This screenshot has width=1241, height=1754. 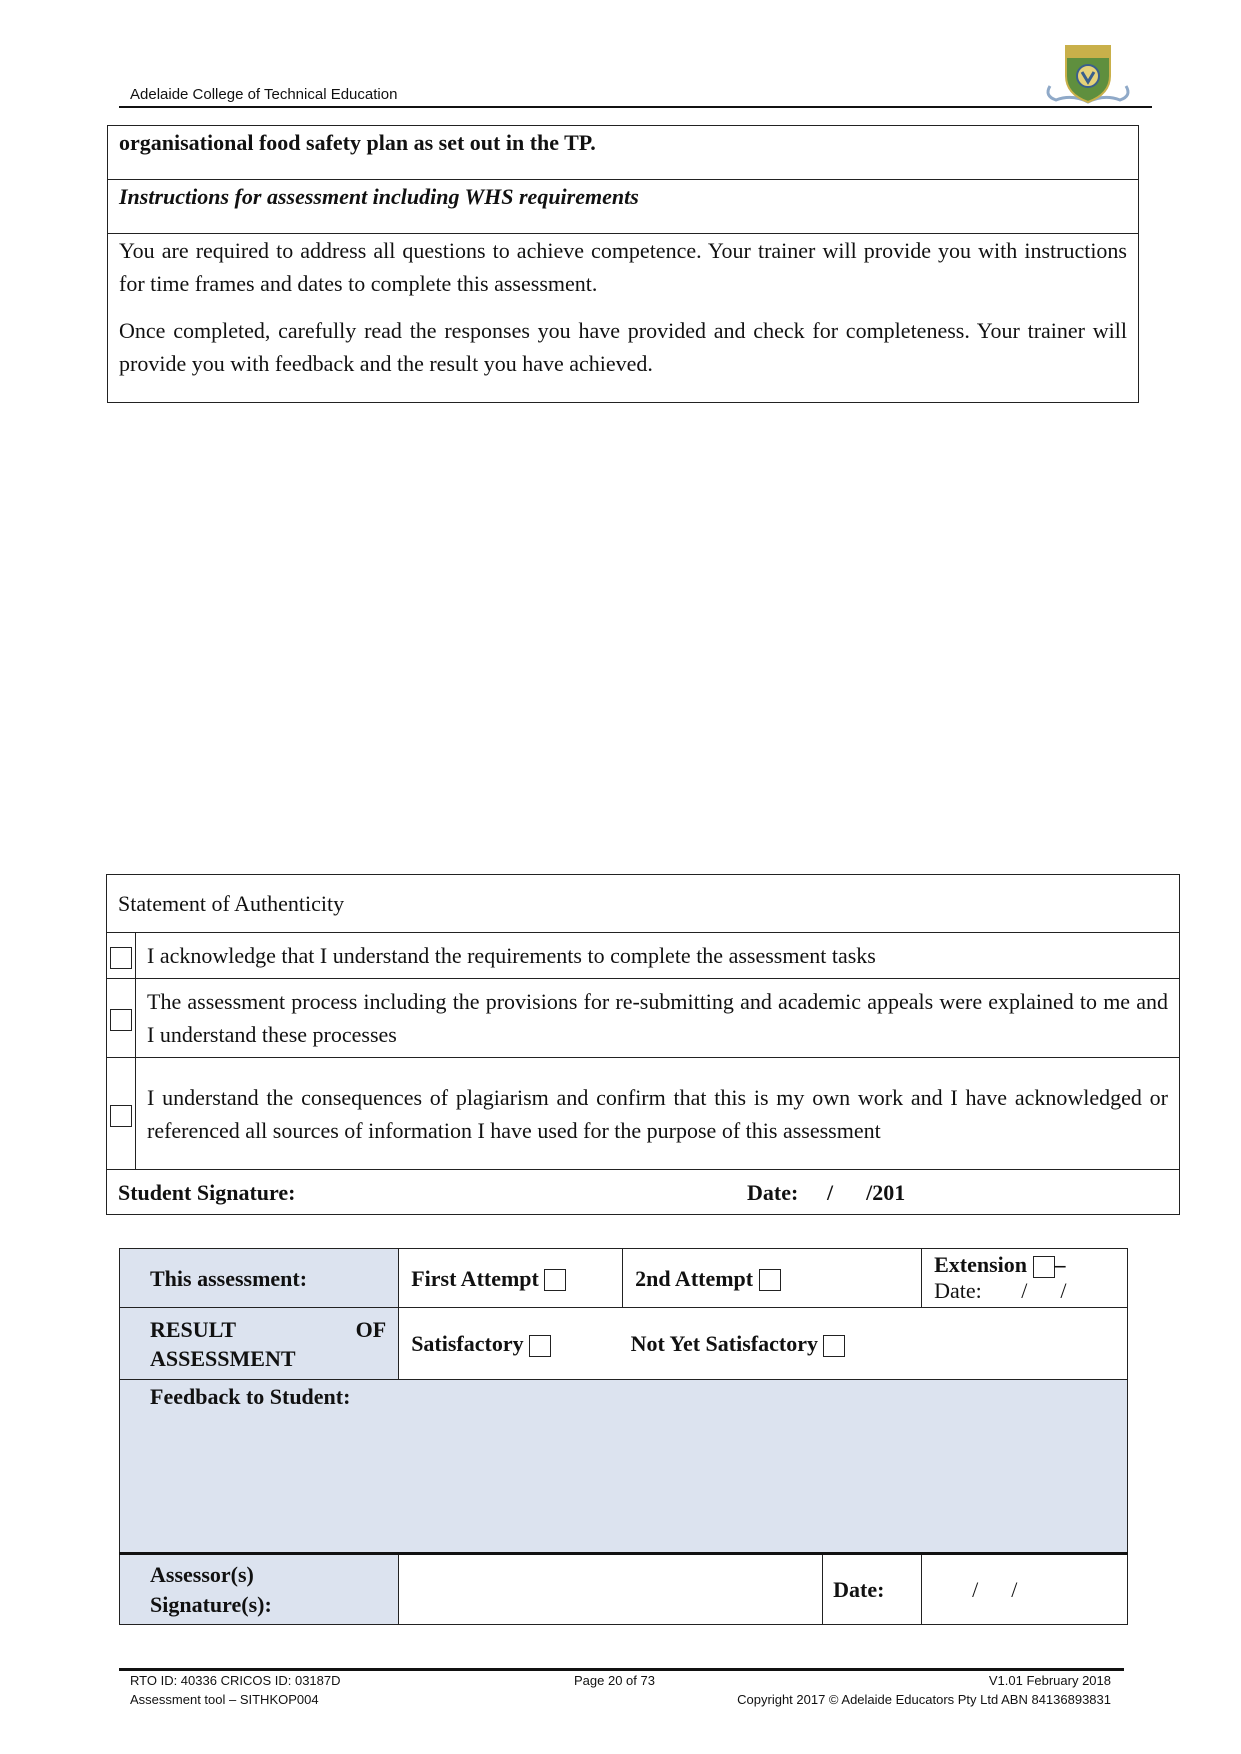 I want to click on extension-dash: –, so click(x=1060, y=1264).